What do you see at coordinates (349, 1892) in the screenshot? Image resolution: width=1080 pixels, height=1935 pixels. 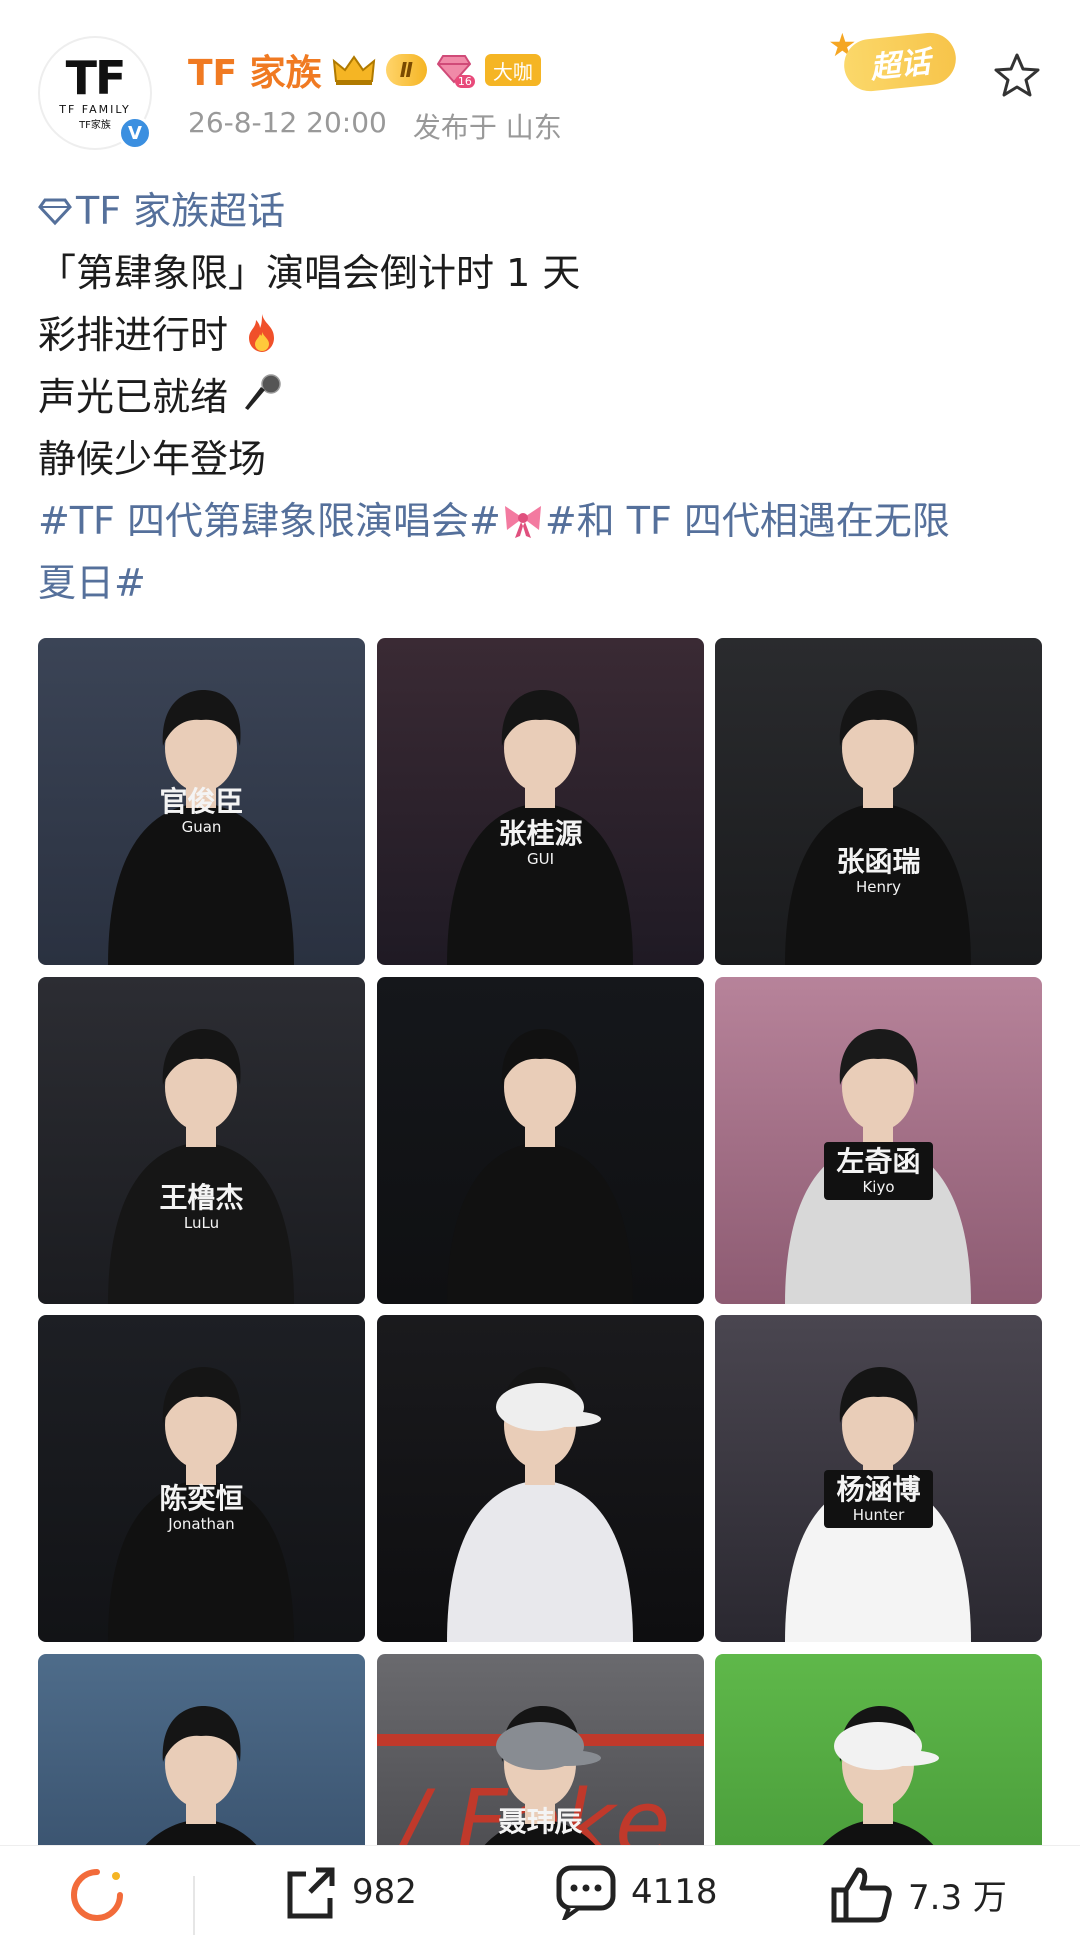 I see `repost-button: 982` at bounding box center [349, 1892].